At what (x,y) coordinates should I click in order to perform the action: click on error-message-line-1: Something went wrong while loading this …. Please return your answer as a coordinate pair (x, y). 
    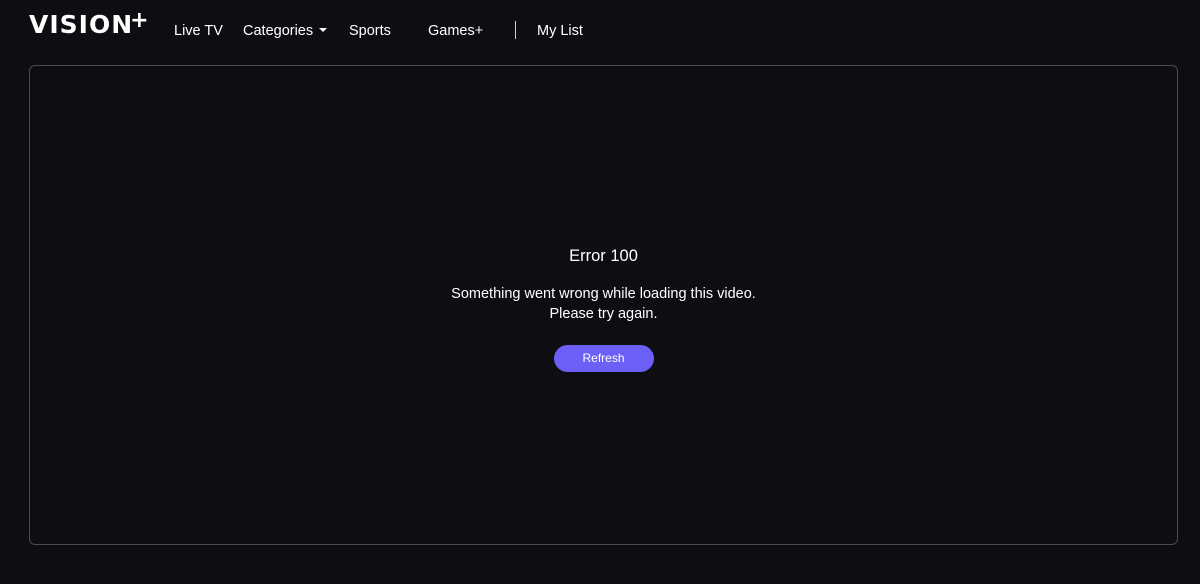
    Looking at the image, I should click on (603, 294).